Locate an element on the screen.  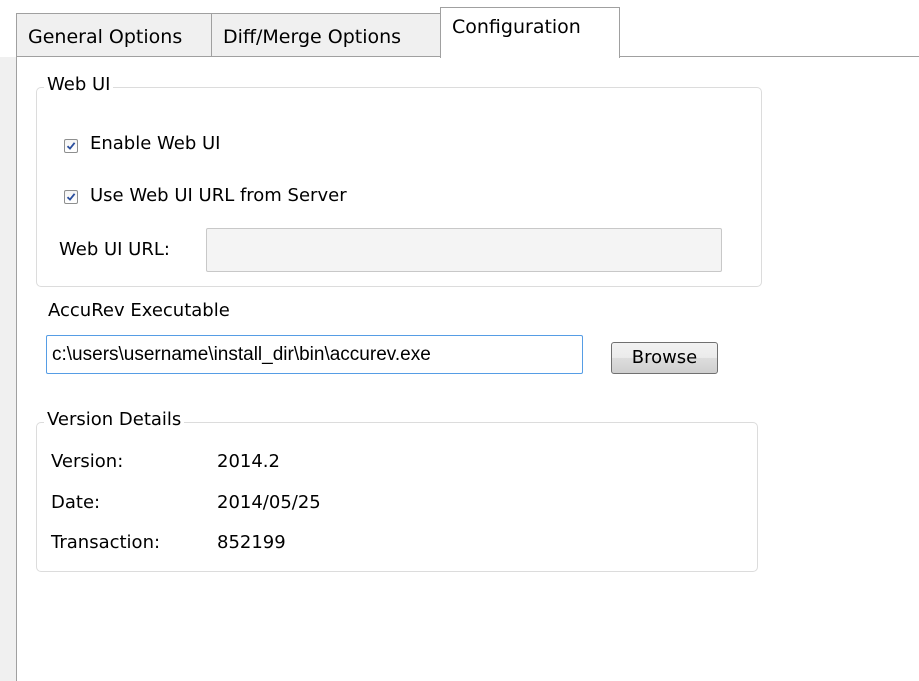
web-ui-url-label: Web UI URL: is located at coordinates (114, 249).